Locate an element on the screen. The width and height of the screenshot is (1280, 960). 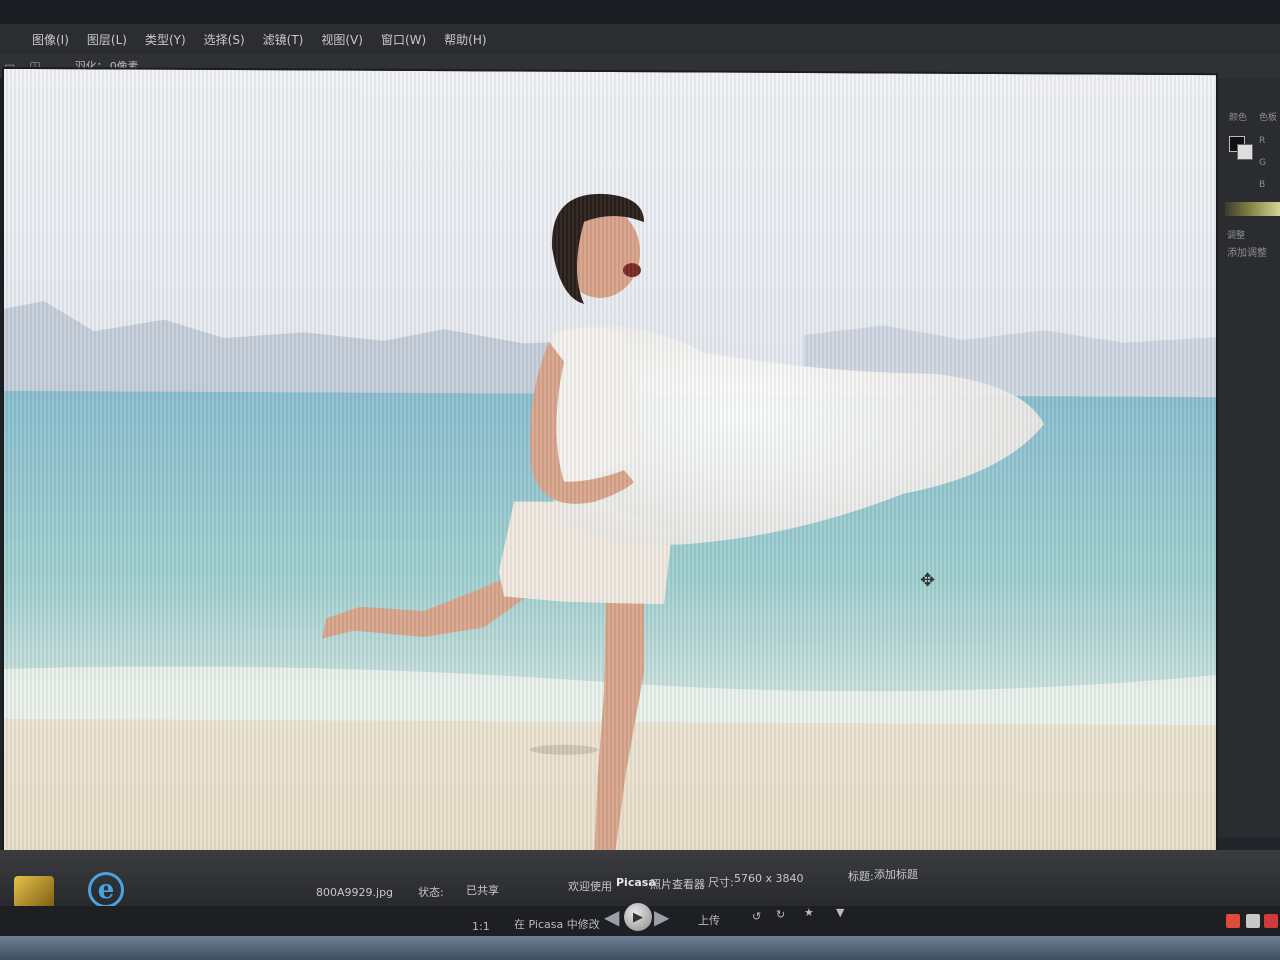
next-arrow-icon: ▶ is located at coordinates (665, 917).